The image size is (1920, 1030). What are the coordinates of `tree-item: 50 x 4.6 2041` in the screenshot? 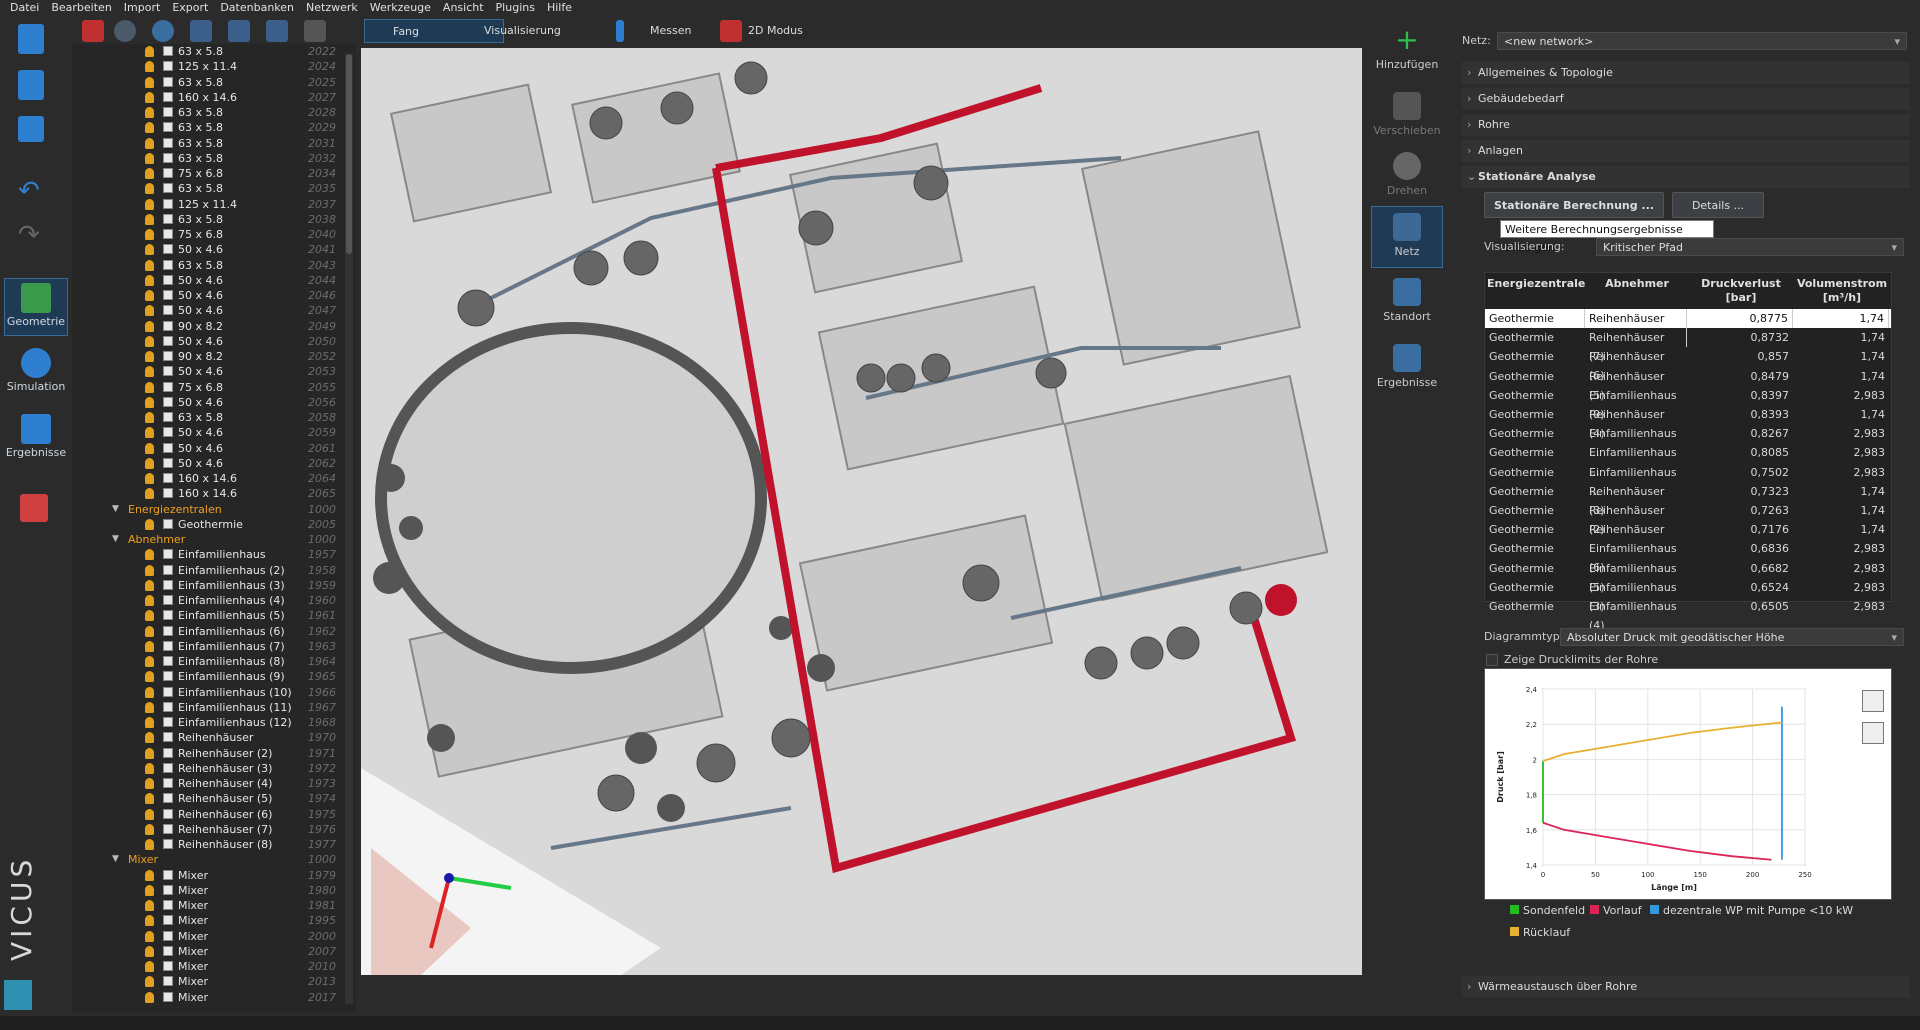 It's located at (207, 249).